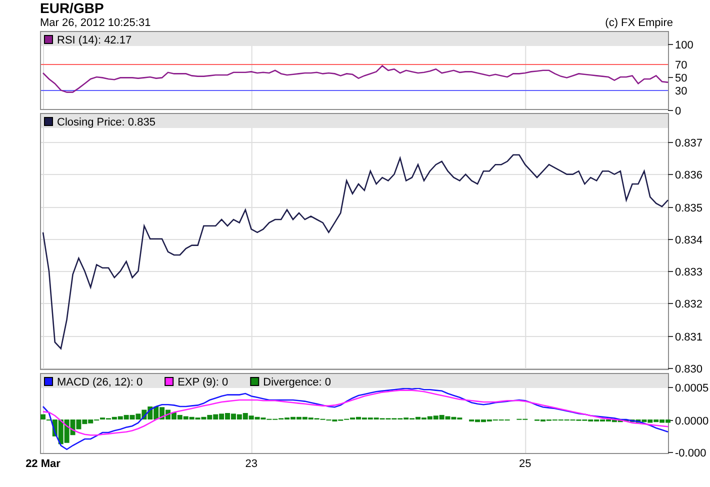 The width and height of the screenshot is (710, 487). I want to click on copyright-label: (c) FX Empire, so click(639, 23).